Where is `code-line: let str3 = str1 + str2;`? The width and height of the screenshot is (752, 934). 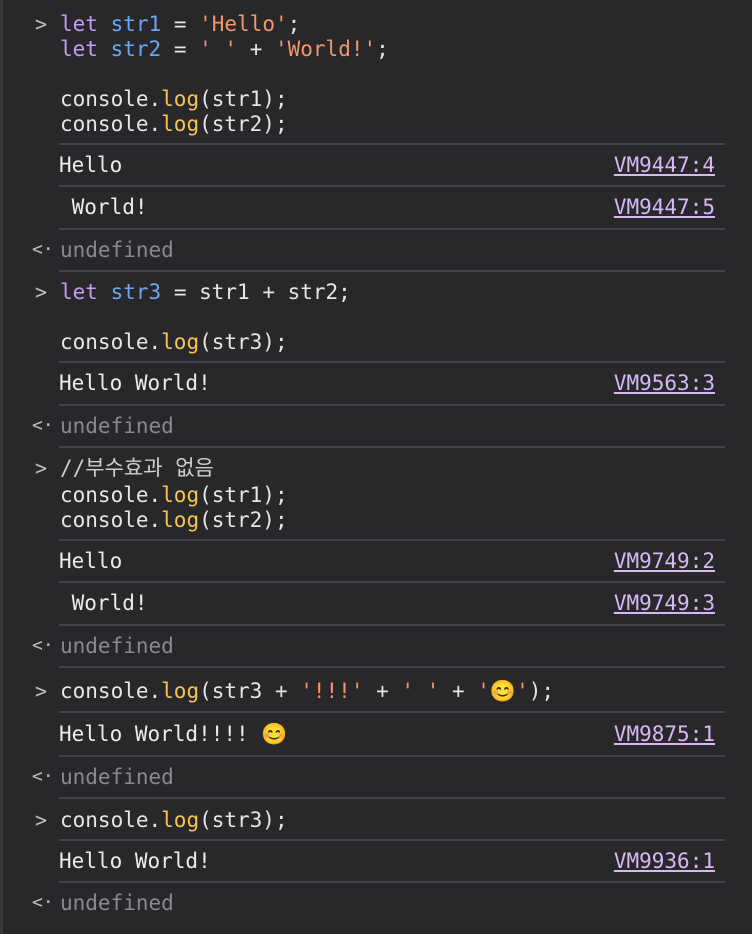 code-line: let str3 = str1 + str2; is located at coordinates (205, 292).